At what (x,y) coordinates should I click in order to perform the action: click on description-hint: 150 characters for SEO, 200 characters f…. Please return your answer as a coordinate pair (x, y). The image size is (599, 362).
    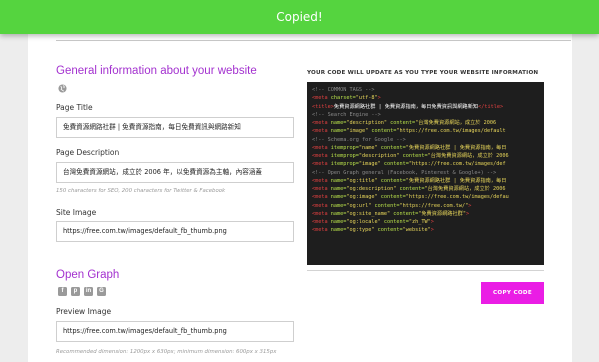
    Looking at the image, I should click on (141, 191).